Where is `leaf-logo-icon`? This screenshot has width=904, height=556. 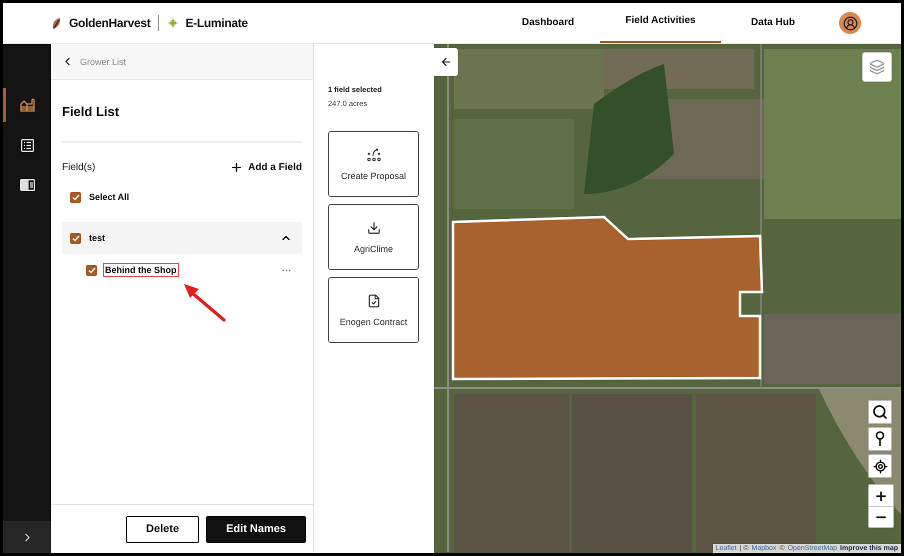
leaf-logo-icon is located at coordinates (57, 23).